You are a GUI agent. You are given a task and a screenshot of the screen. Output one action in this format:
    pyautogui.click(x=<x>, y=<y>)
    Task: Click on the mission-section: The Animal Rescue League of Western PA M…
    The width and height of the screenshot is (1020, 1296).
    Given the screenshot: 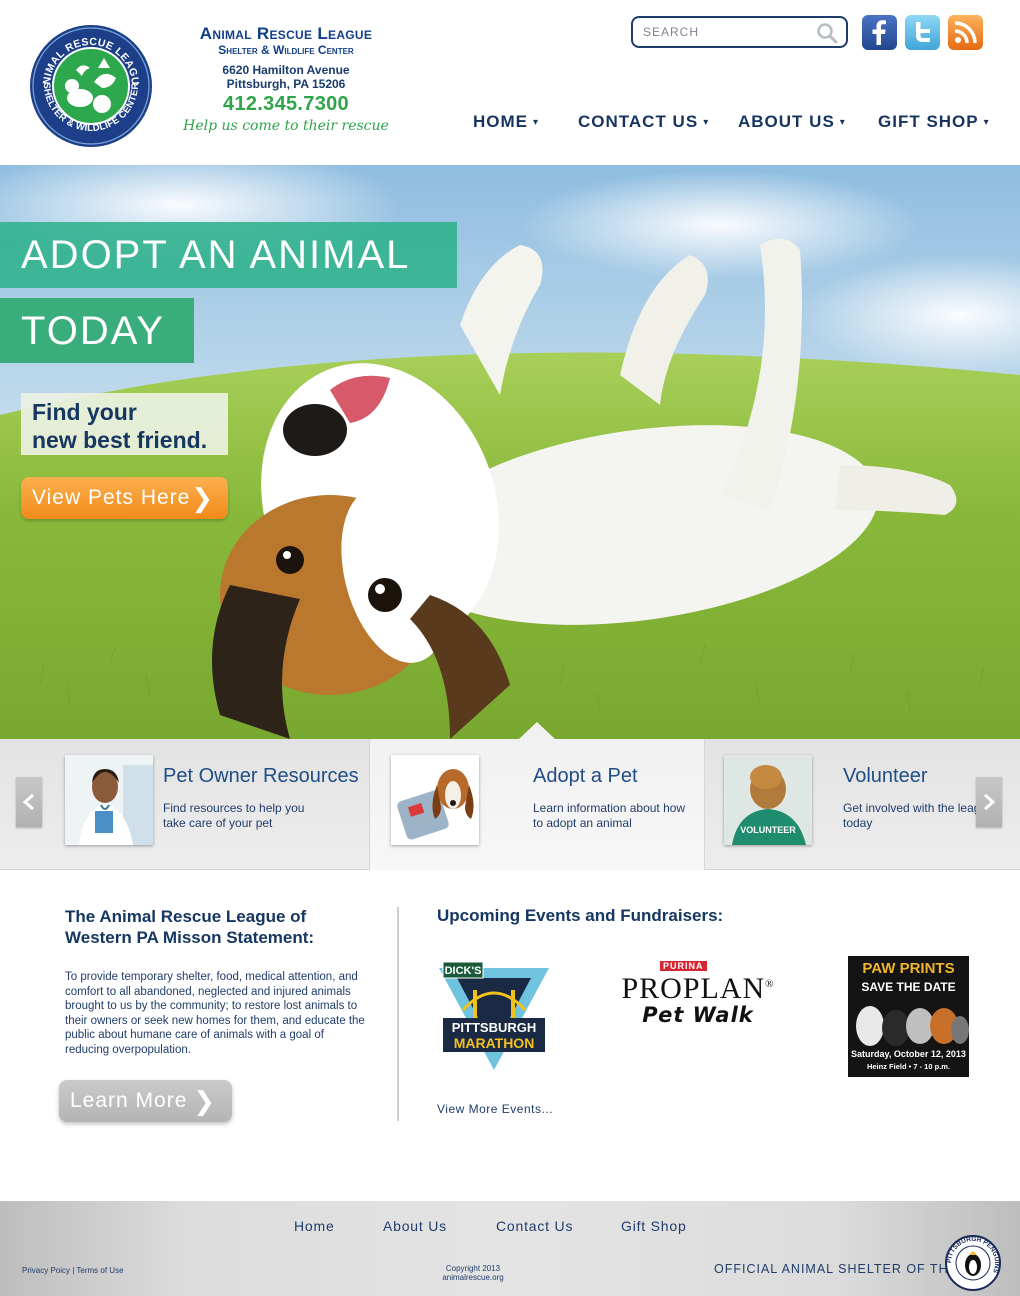 What is the action you would take?
    pyautogui.click(x=215, y=981)
    